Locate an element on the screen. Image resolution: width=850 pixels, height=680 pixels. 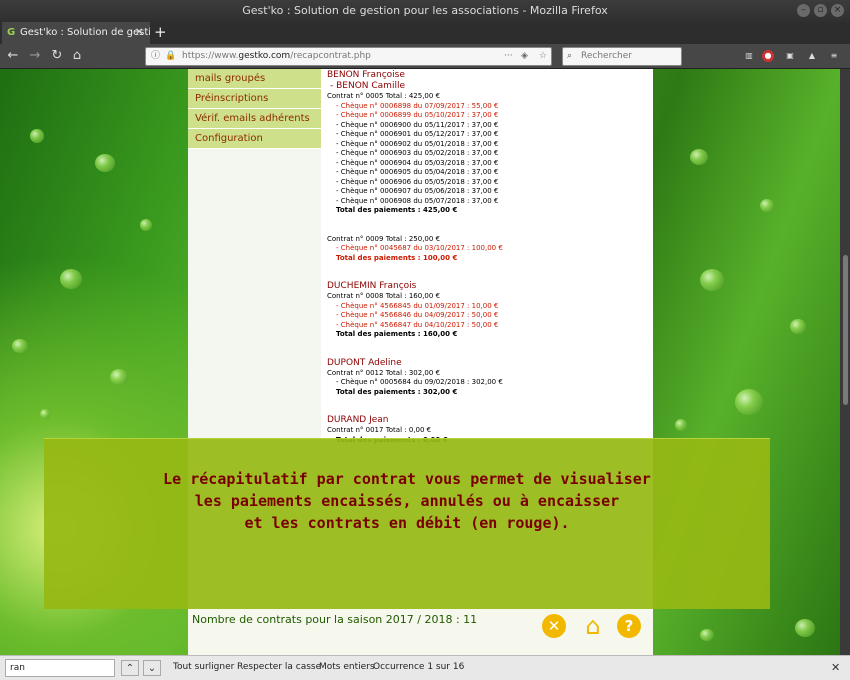
url-prefix: https://www. is located at coordinates (210, 56).